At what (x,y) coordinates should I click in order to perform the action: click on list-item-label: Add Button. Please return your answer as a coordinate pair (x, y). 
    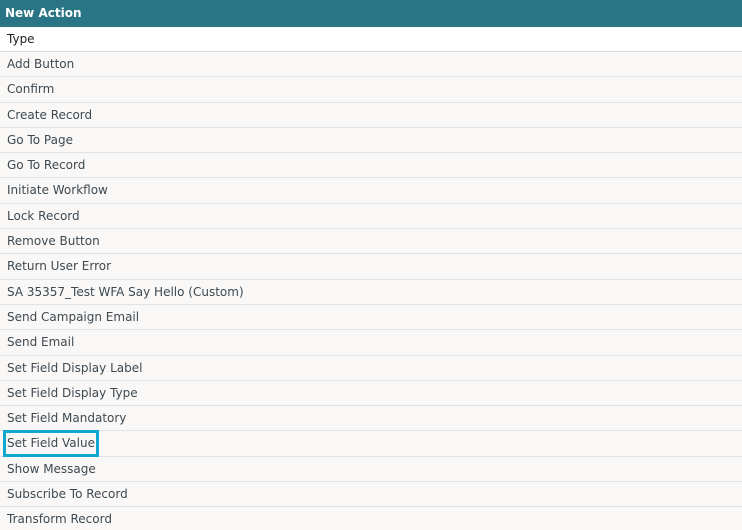
    Looking at the image, I should click on (41, 64).